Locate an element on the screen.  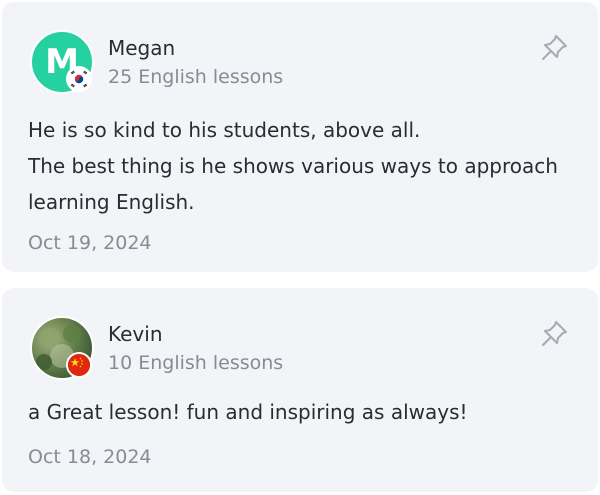
reviewer-name: Kevin is located at coordinates (135, 334).